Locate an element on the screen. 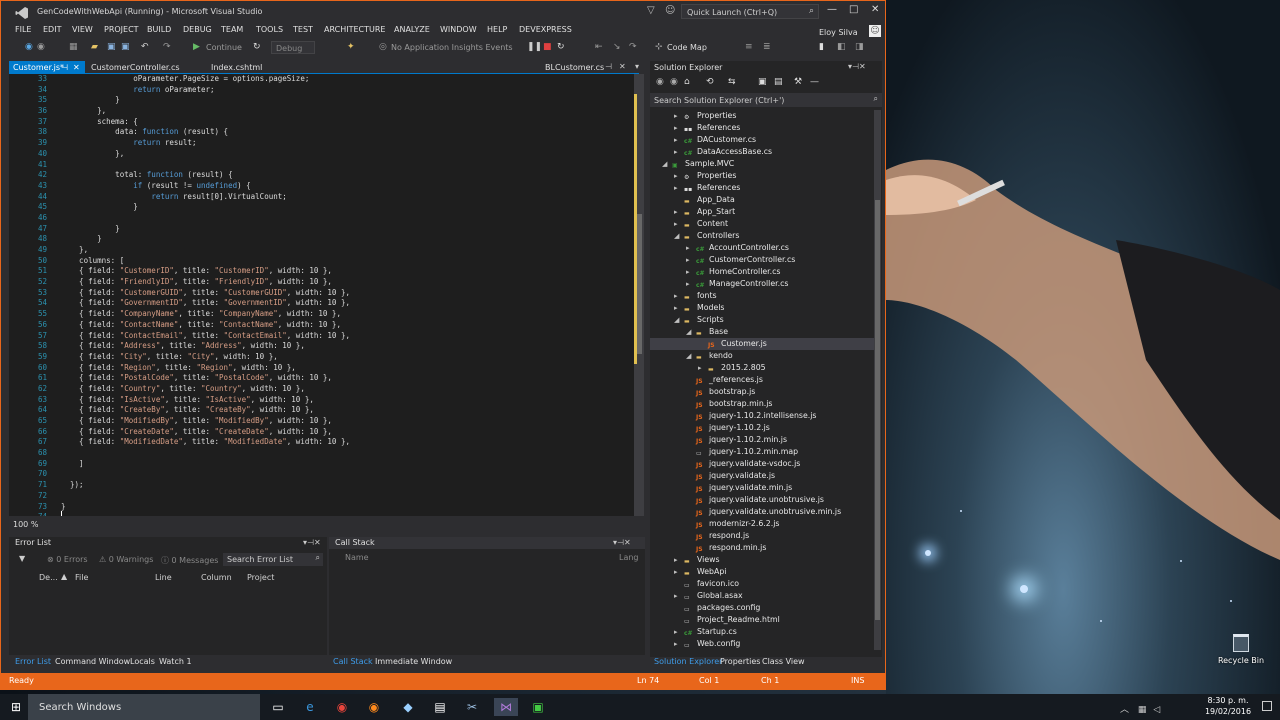 The height and width of the screenshot is (720, 1280). tree-item: ▸ c# CustomerController.cs is located at coordinates (762, 260).